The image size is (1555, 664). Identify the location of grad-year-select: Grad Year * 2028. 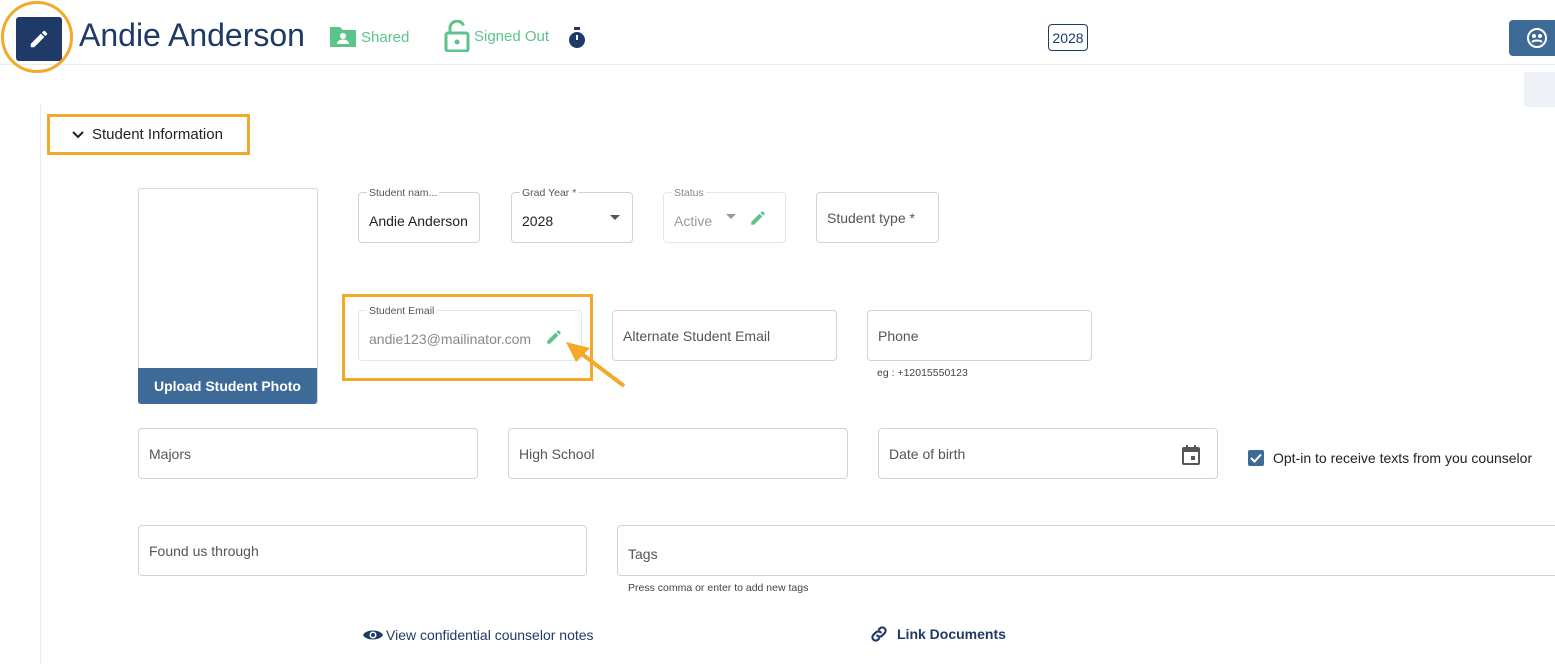
(572, 215).